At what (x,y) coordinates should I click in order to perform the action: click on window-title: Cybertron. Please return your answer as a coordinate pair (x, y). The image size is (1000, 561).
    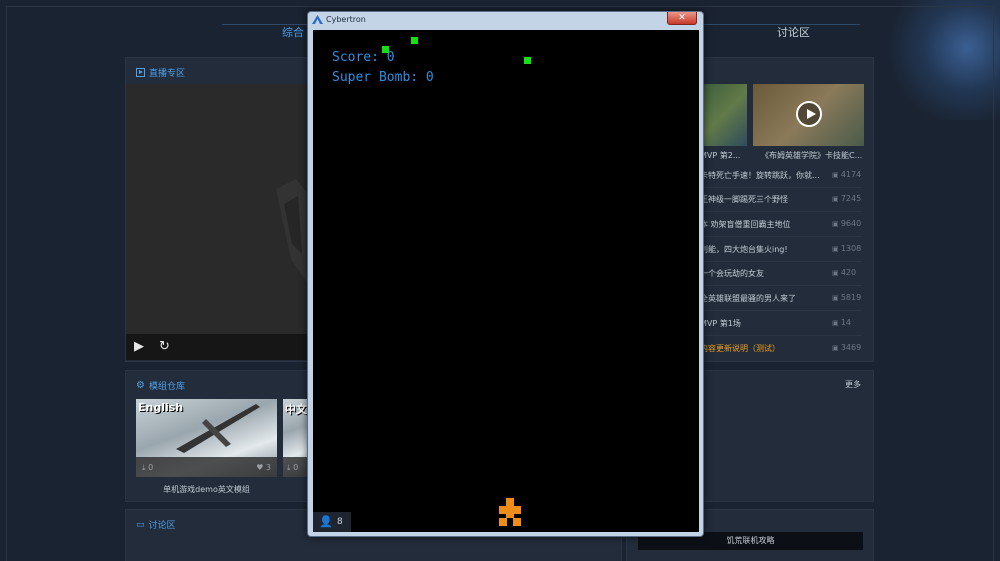
    Looking at the image, I should click on (346, 19).